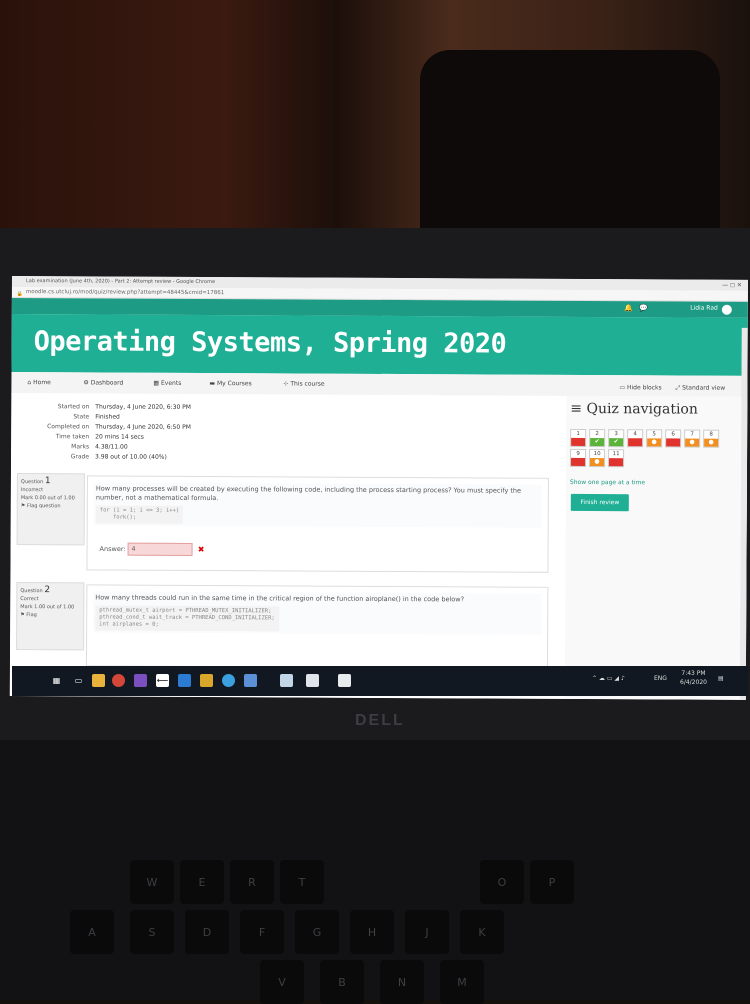 The width and height of the screenshot is (750, 1004). I want to click on quiz-nav-button: 10 ●, so click(597, 458).